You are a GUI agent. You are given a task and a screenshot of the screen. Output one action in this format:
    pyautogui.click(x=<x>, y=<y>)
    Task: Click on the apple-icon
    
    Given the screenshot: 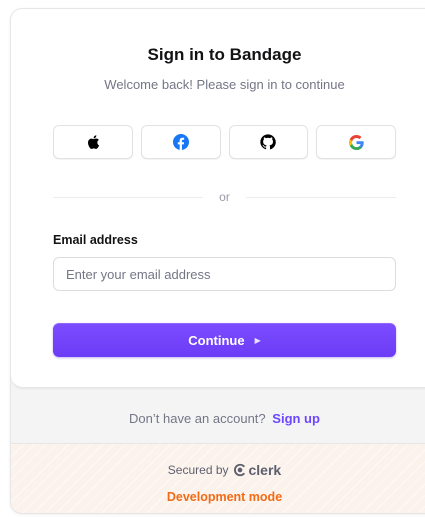 What is the action you would take?
    pyautogui.click(x=93, y=142)
    